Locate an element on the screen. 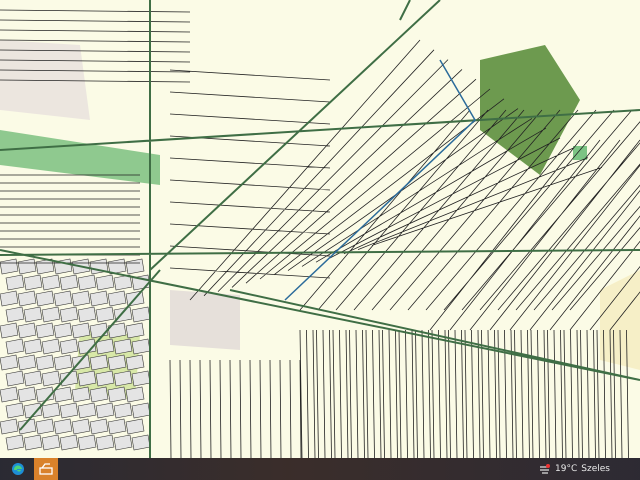 This screenshot has width=640, height=480. scanner-icon is located at coordinates (46, 469).